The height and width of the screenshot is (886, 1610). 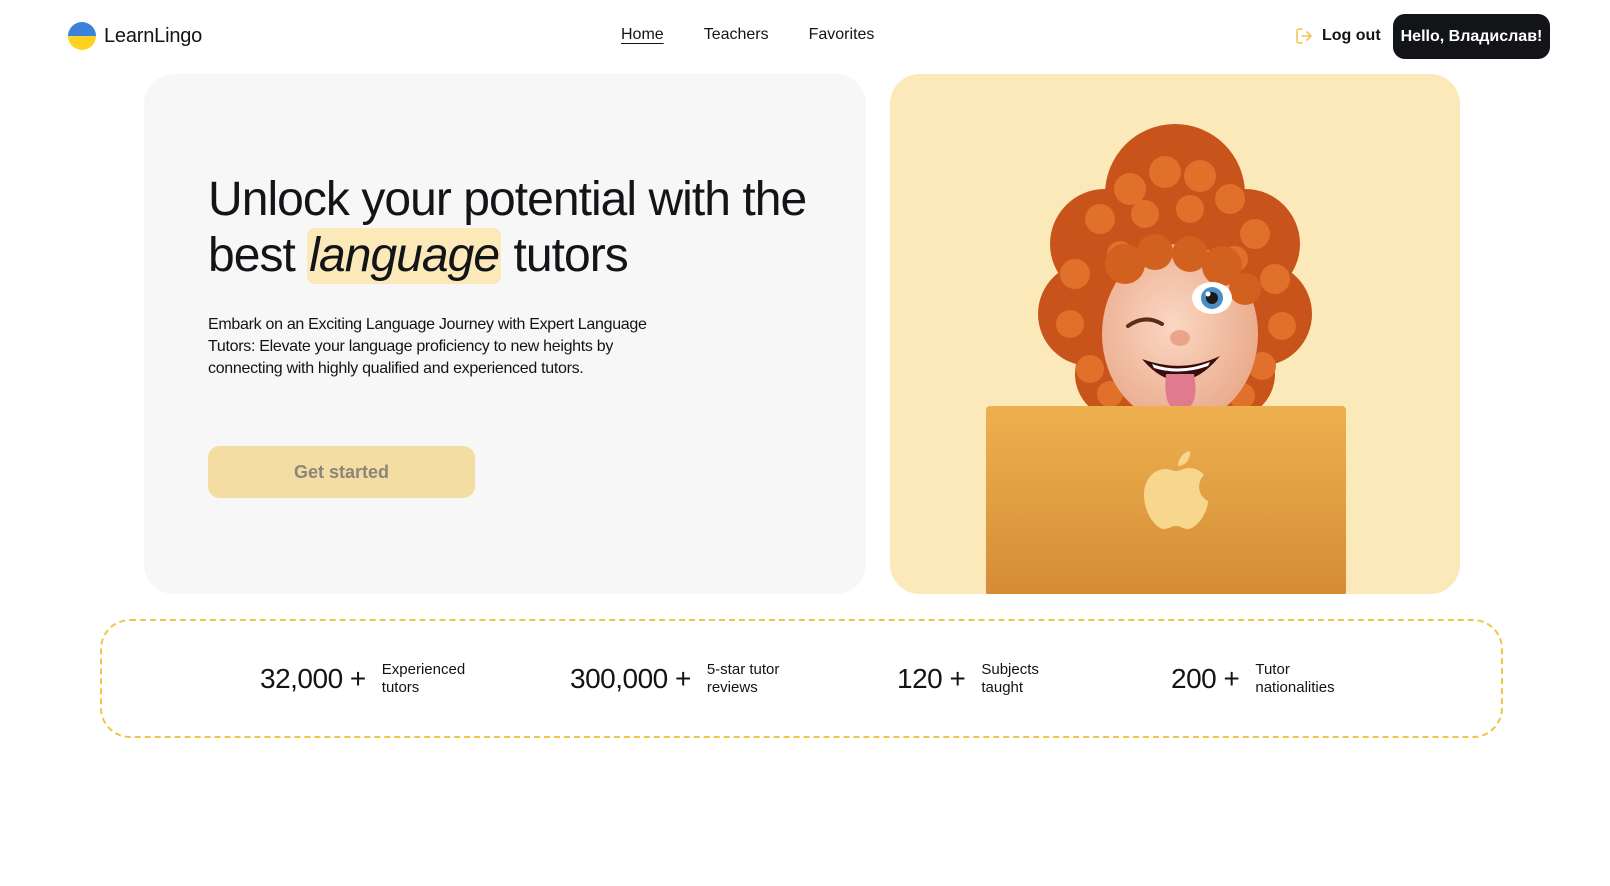 What do you see at coordinates (743, 678) in the screenshot?
I see `stat-label: 5-star tutor reviews` at bounding box center [743, 678].